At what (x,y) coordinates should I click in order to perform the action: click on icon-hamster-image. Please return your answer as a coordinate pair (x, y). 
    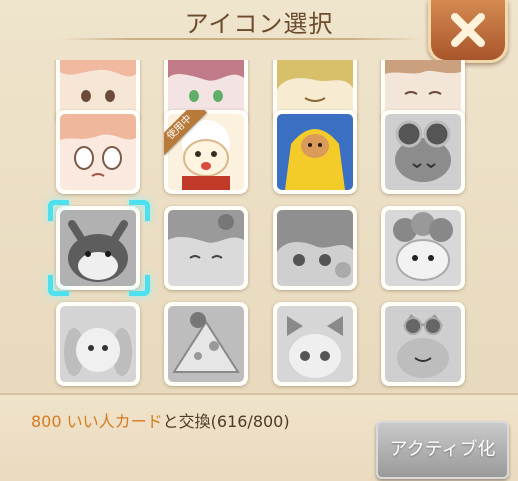
    Looking at the image, I should click on (98, 248).